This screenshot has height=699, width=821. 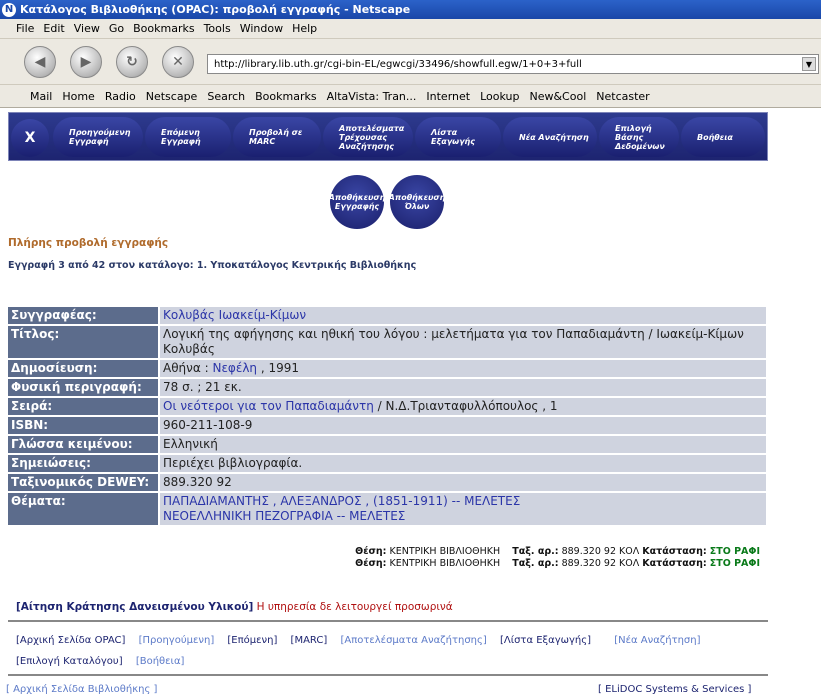 I want to click on link-search-results: [Αποτελέσματα Αναζήτησης], so click(x=413, y=640).